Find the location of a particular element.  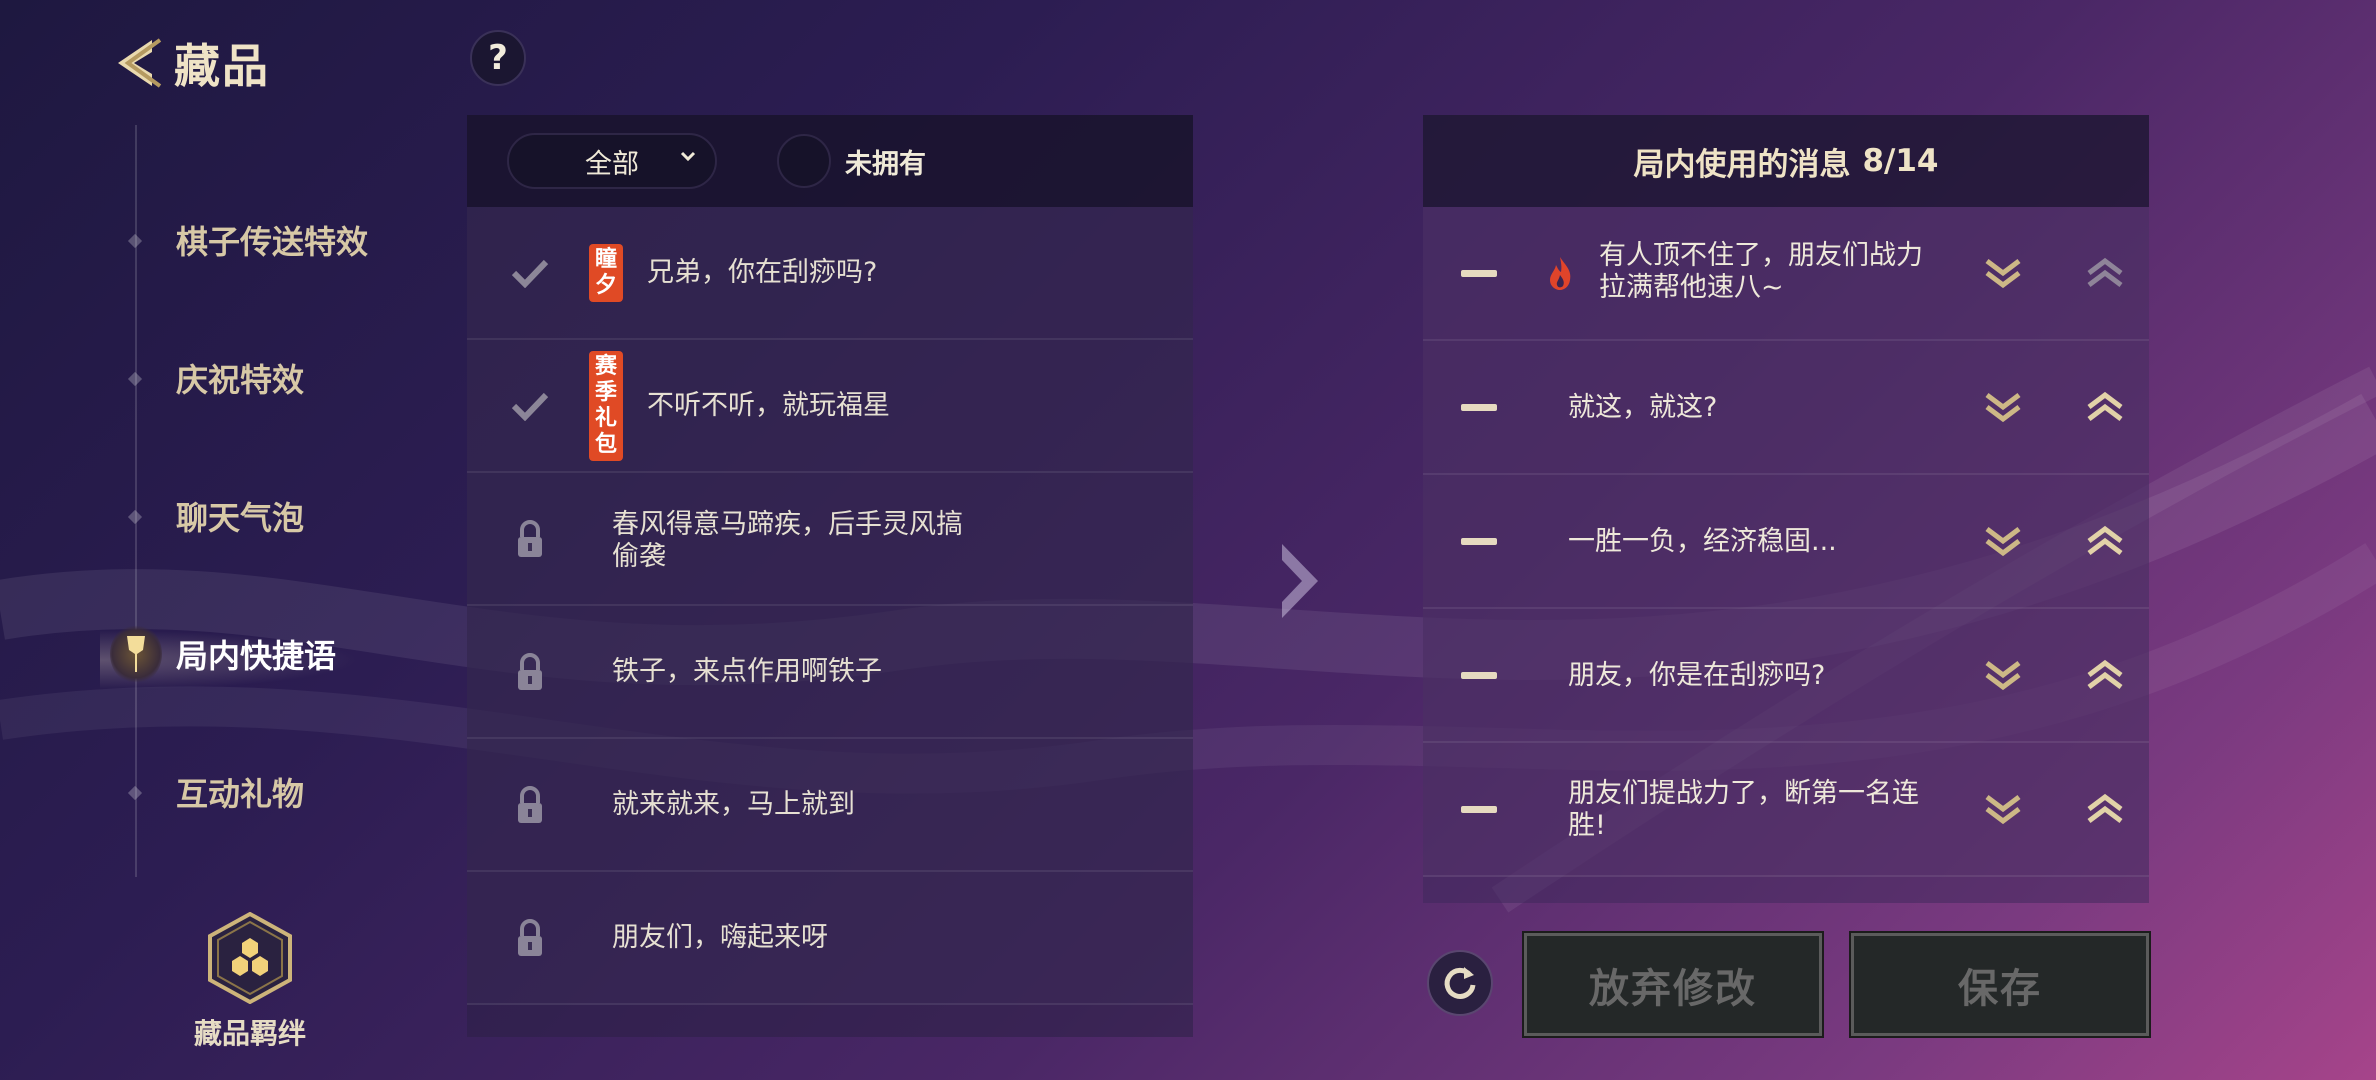

phrase-text: 朋友们，嗨起来呀 is located at coordinates (720, 937).